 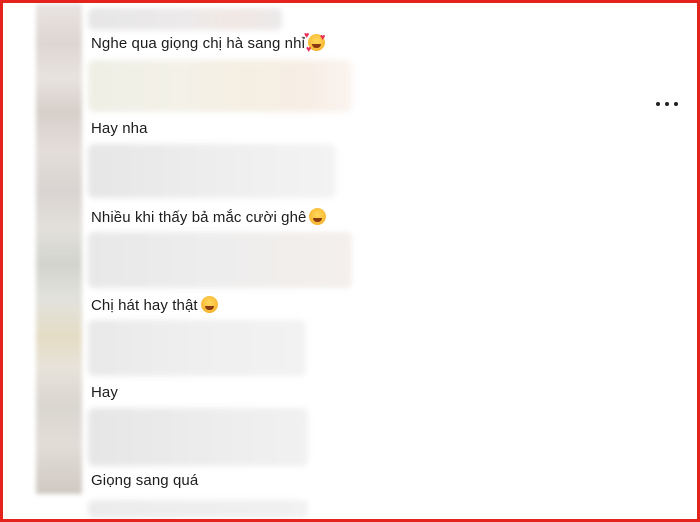 I want to click on comment-text: Hay nha, so click(x=119, y=128).